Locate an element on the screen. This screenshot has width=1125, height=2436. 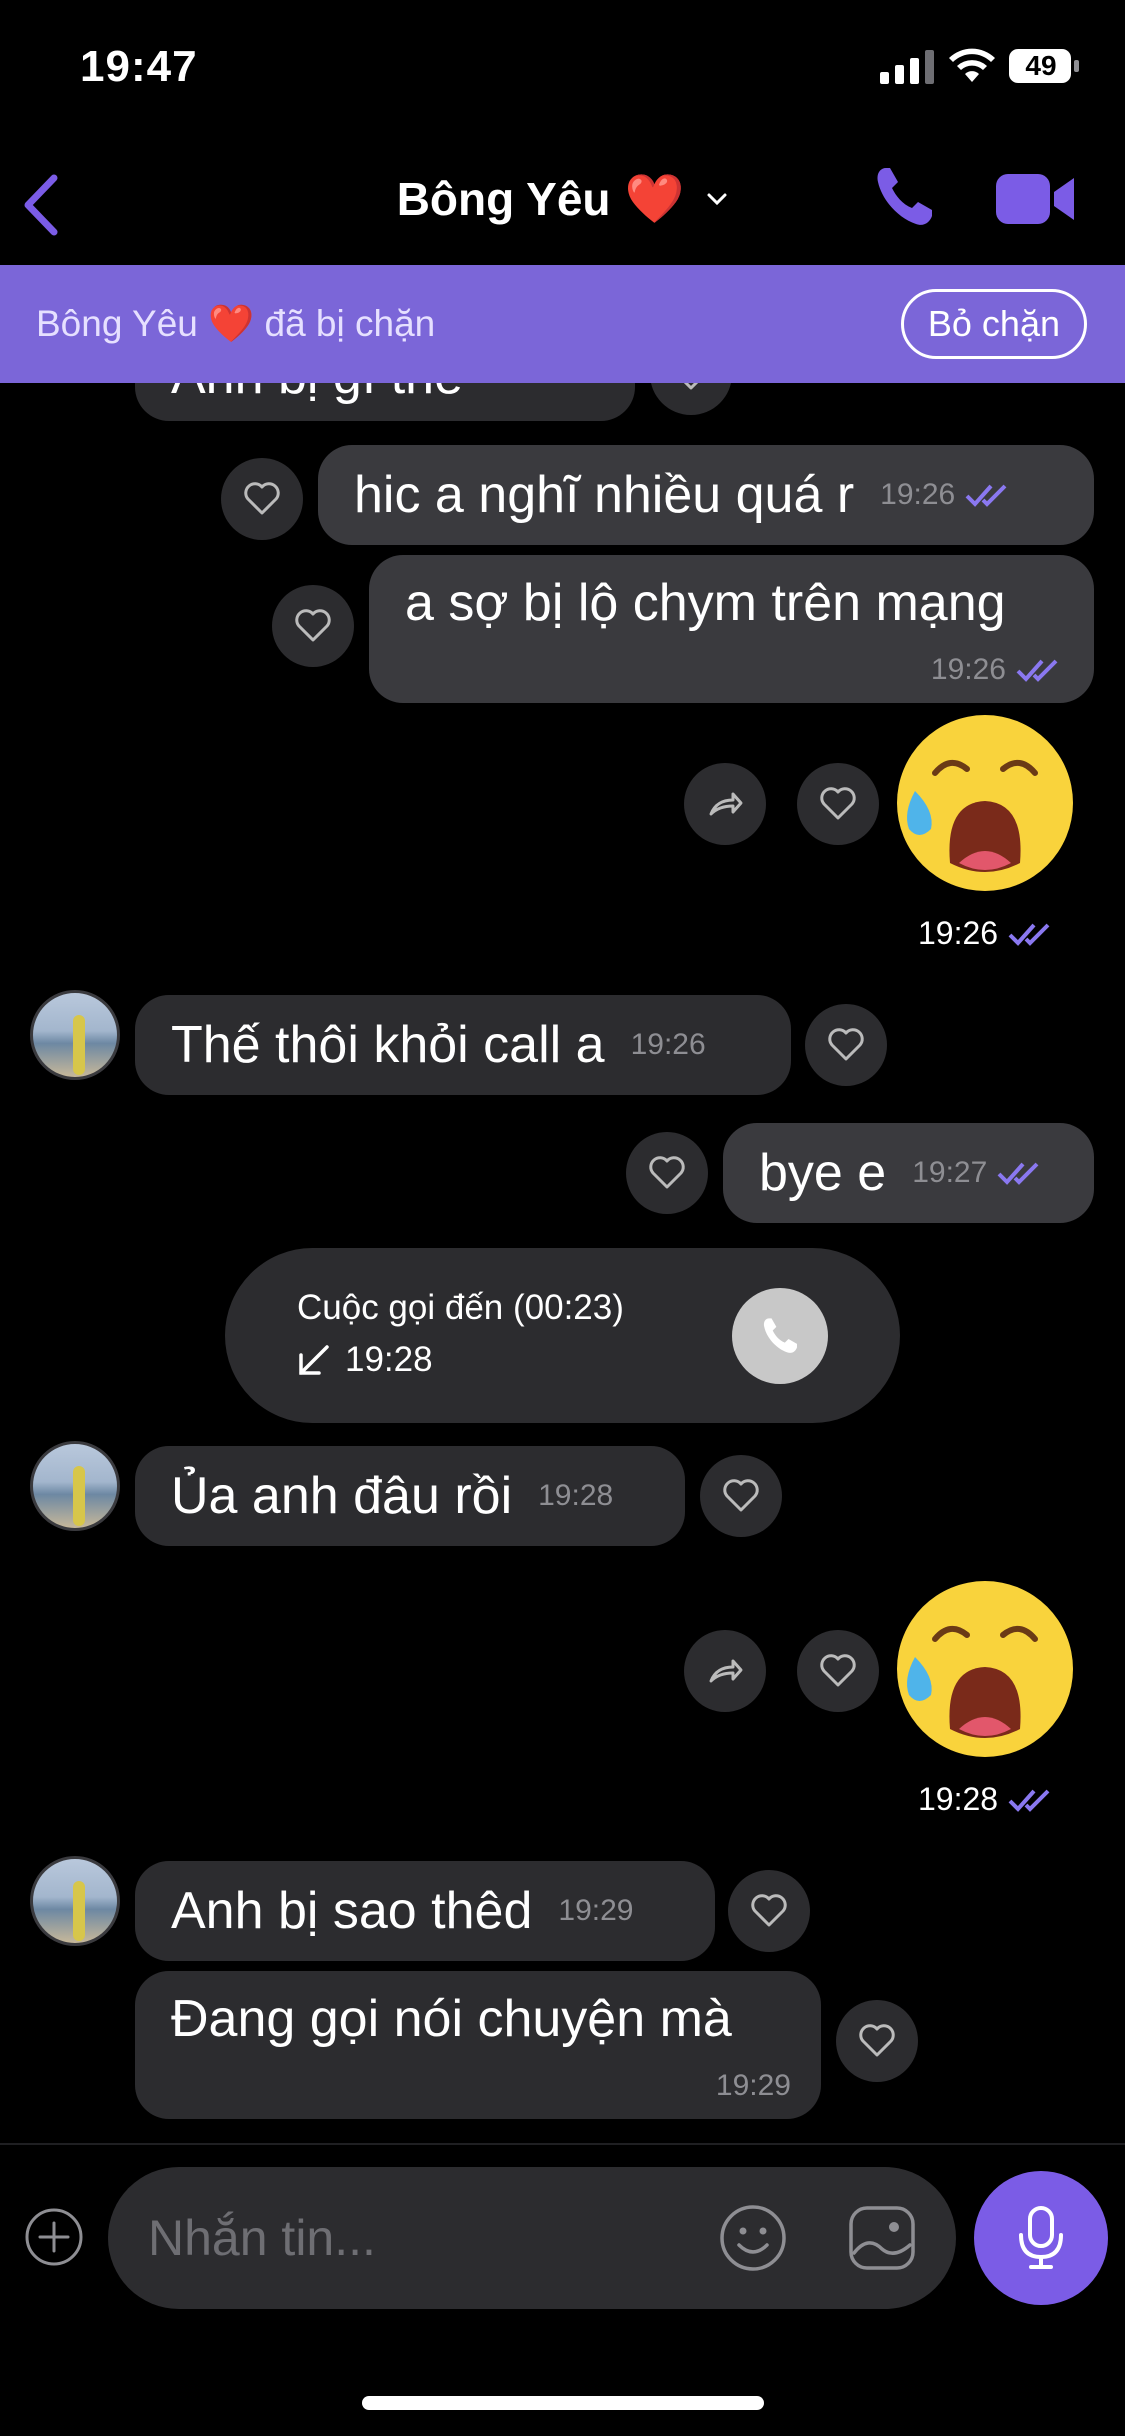
message-text: Anh bị sao thêd is located at coordinates (352, 1911).